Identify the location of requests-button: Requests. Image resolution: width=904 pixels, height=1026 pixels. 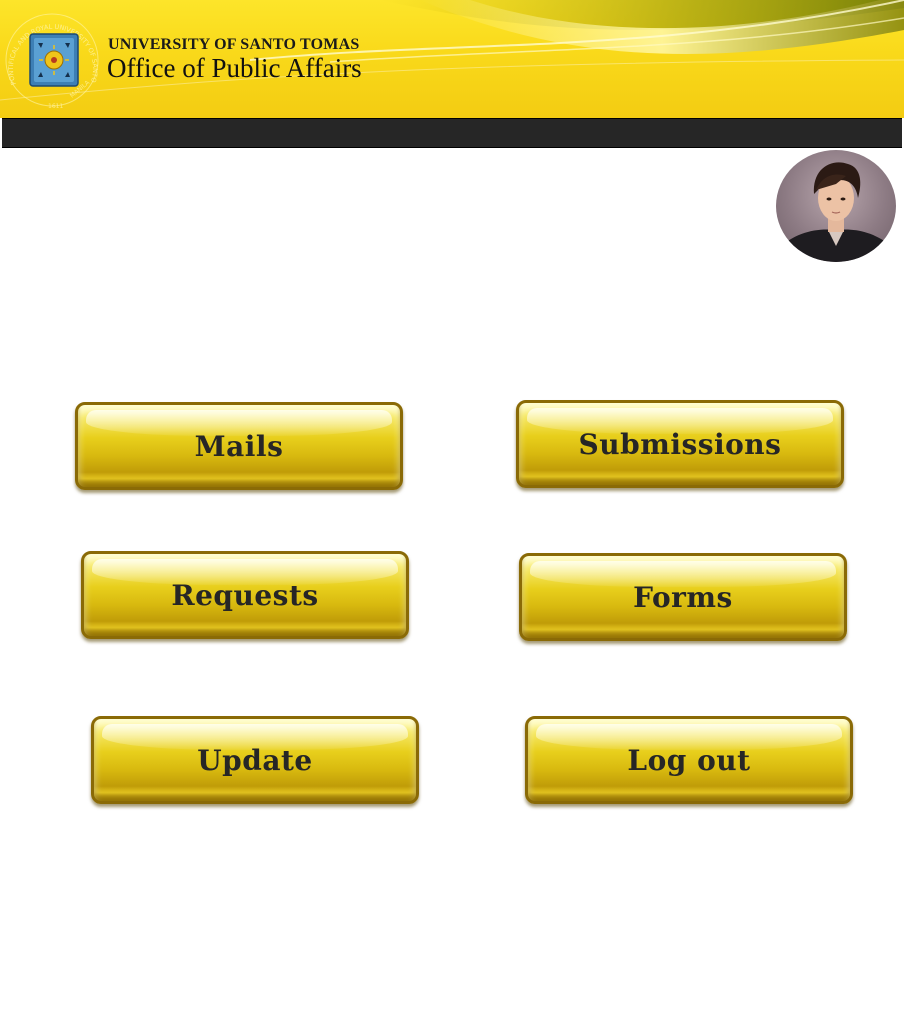
(245, 595).